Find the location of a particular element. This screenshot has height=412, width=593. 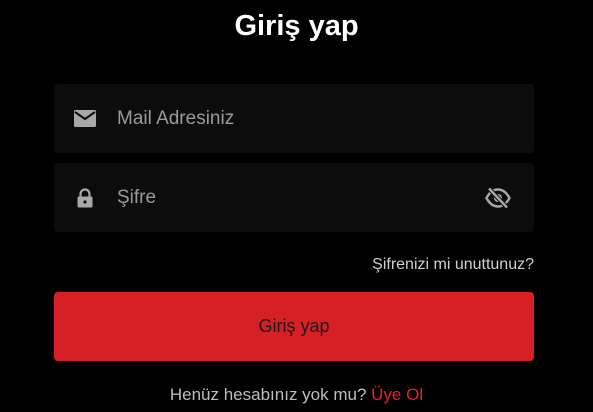

lock-icon is located at coordinates (85, 198).